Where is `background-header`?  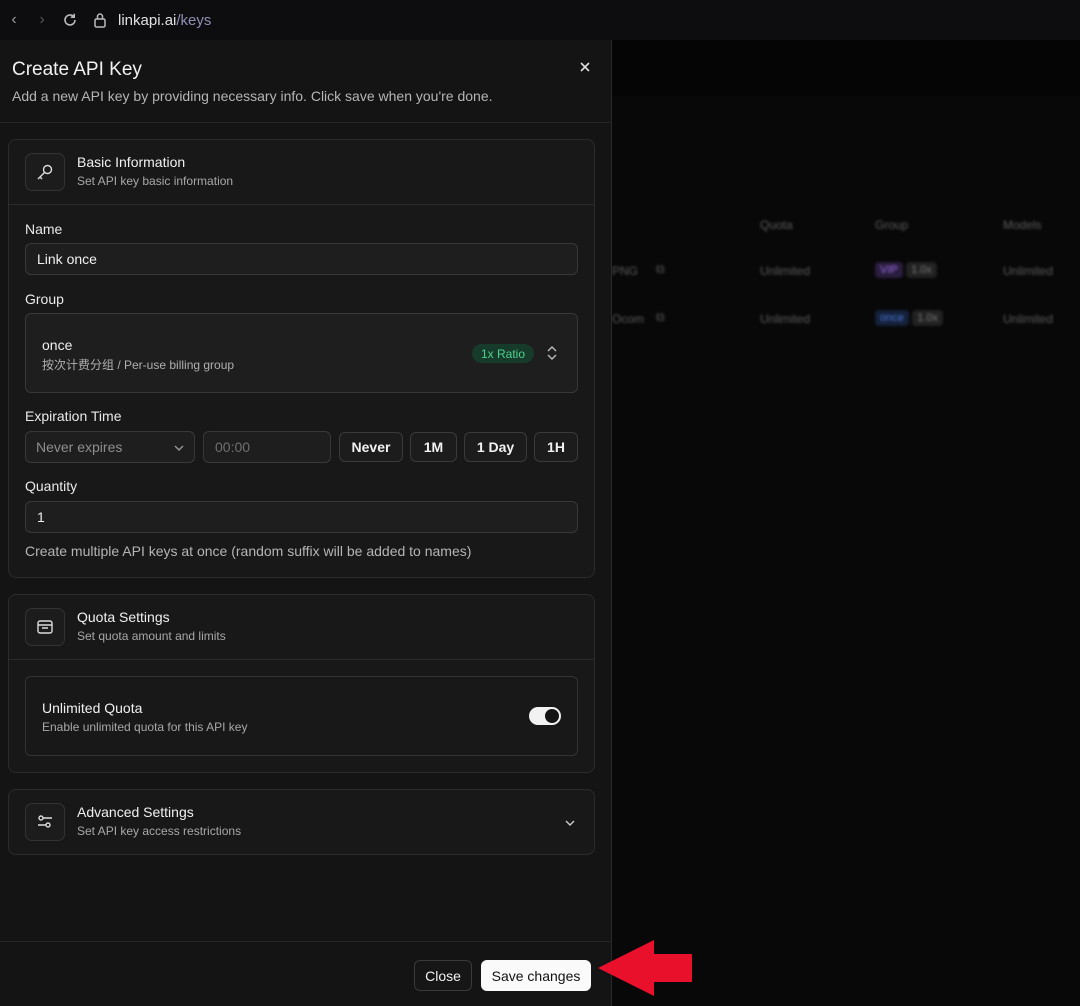 background-header is located at coordinates (846, 68).